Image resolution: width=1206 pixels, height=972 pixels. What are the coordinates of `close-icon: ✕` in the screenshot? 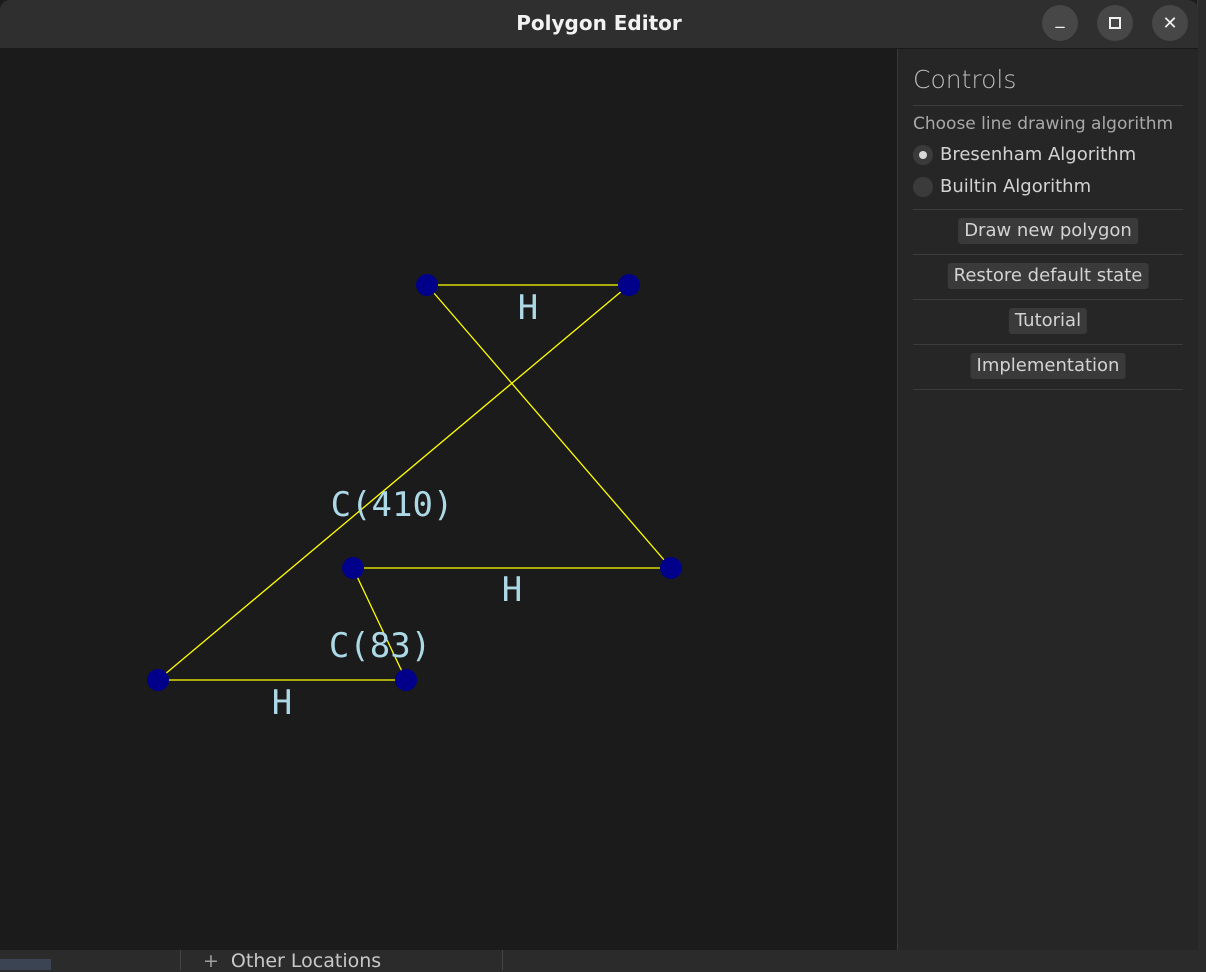 It's located at (1170, 23).